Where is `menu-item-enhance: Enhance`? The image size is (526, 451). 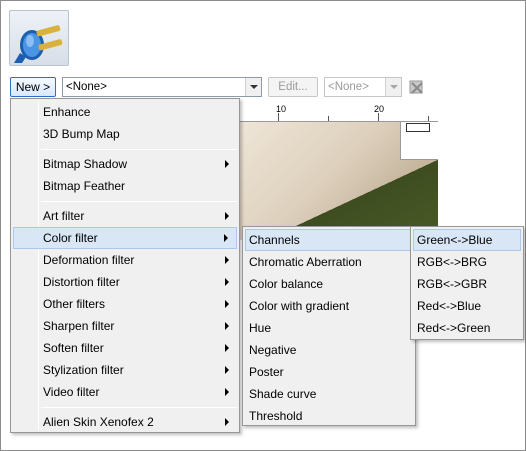 menu-item-enhance: Enhance is located at coordinates (125, 112).